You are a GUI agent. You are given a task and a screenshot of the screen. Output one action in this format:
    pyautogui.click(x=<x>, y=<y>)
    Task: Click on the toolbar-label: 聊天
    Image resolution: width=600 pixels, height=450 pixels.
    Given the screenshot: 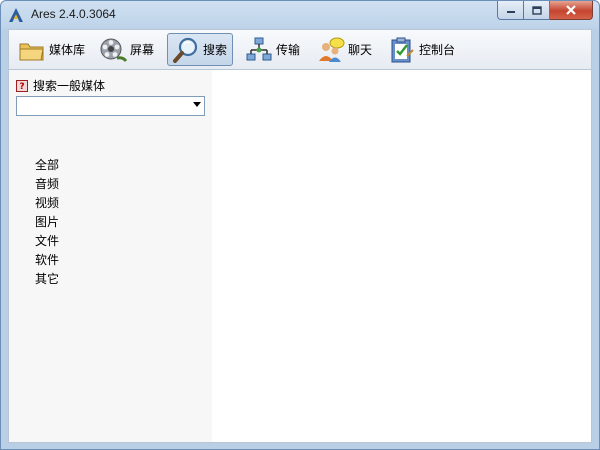 What is the action you would take?
    pyautogui.click(x=360, y=50)
    